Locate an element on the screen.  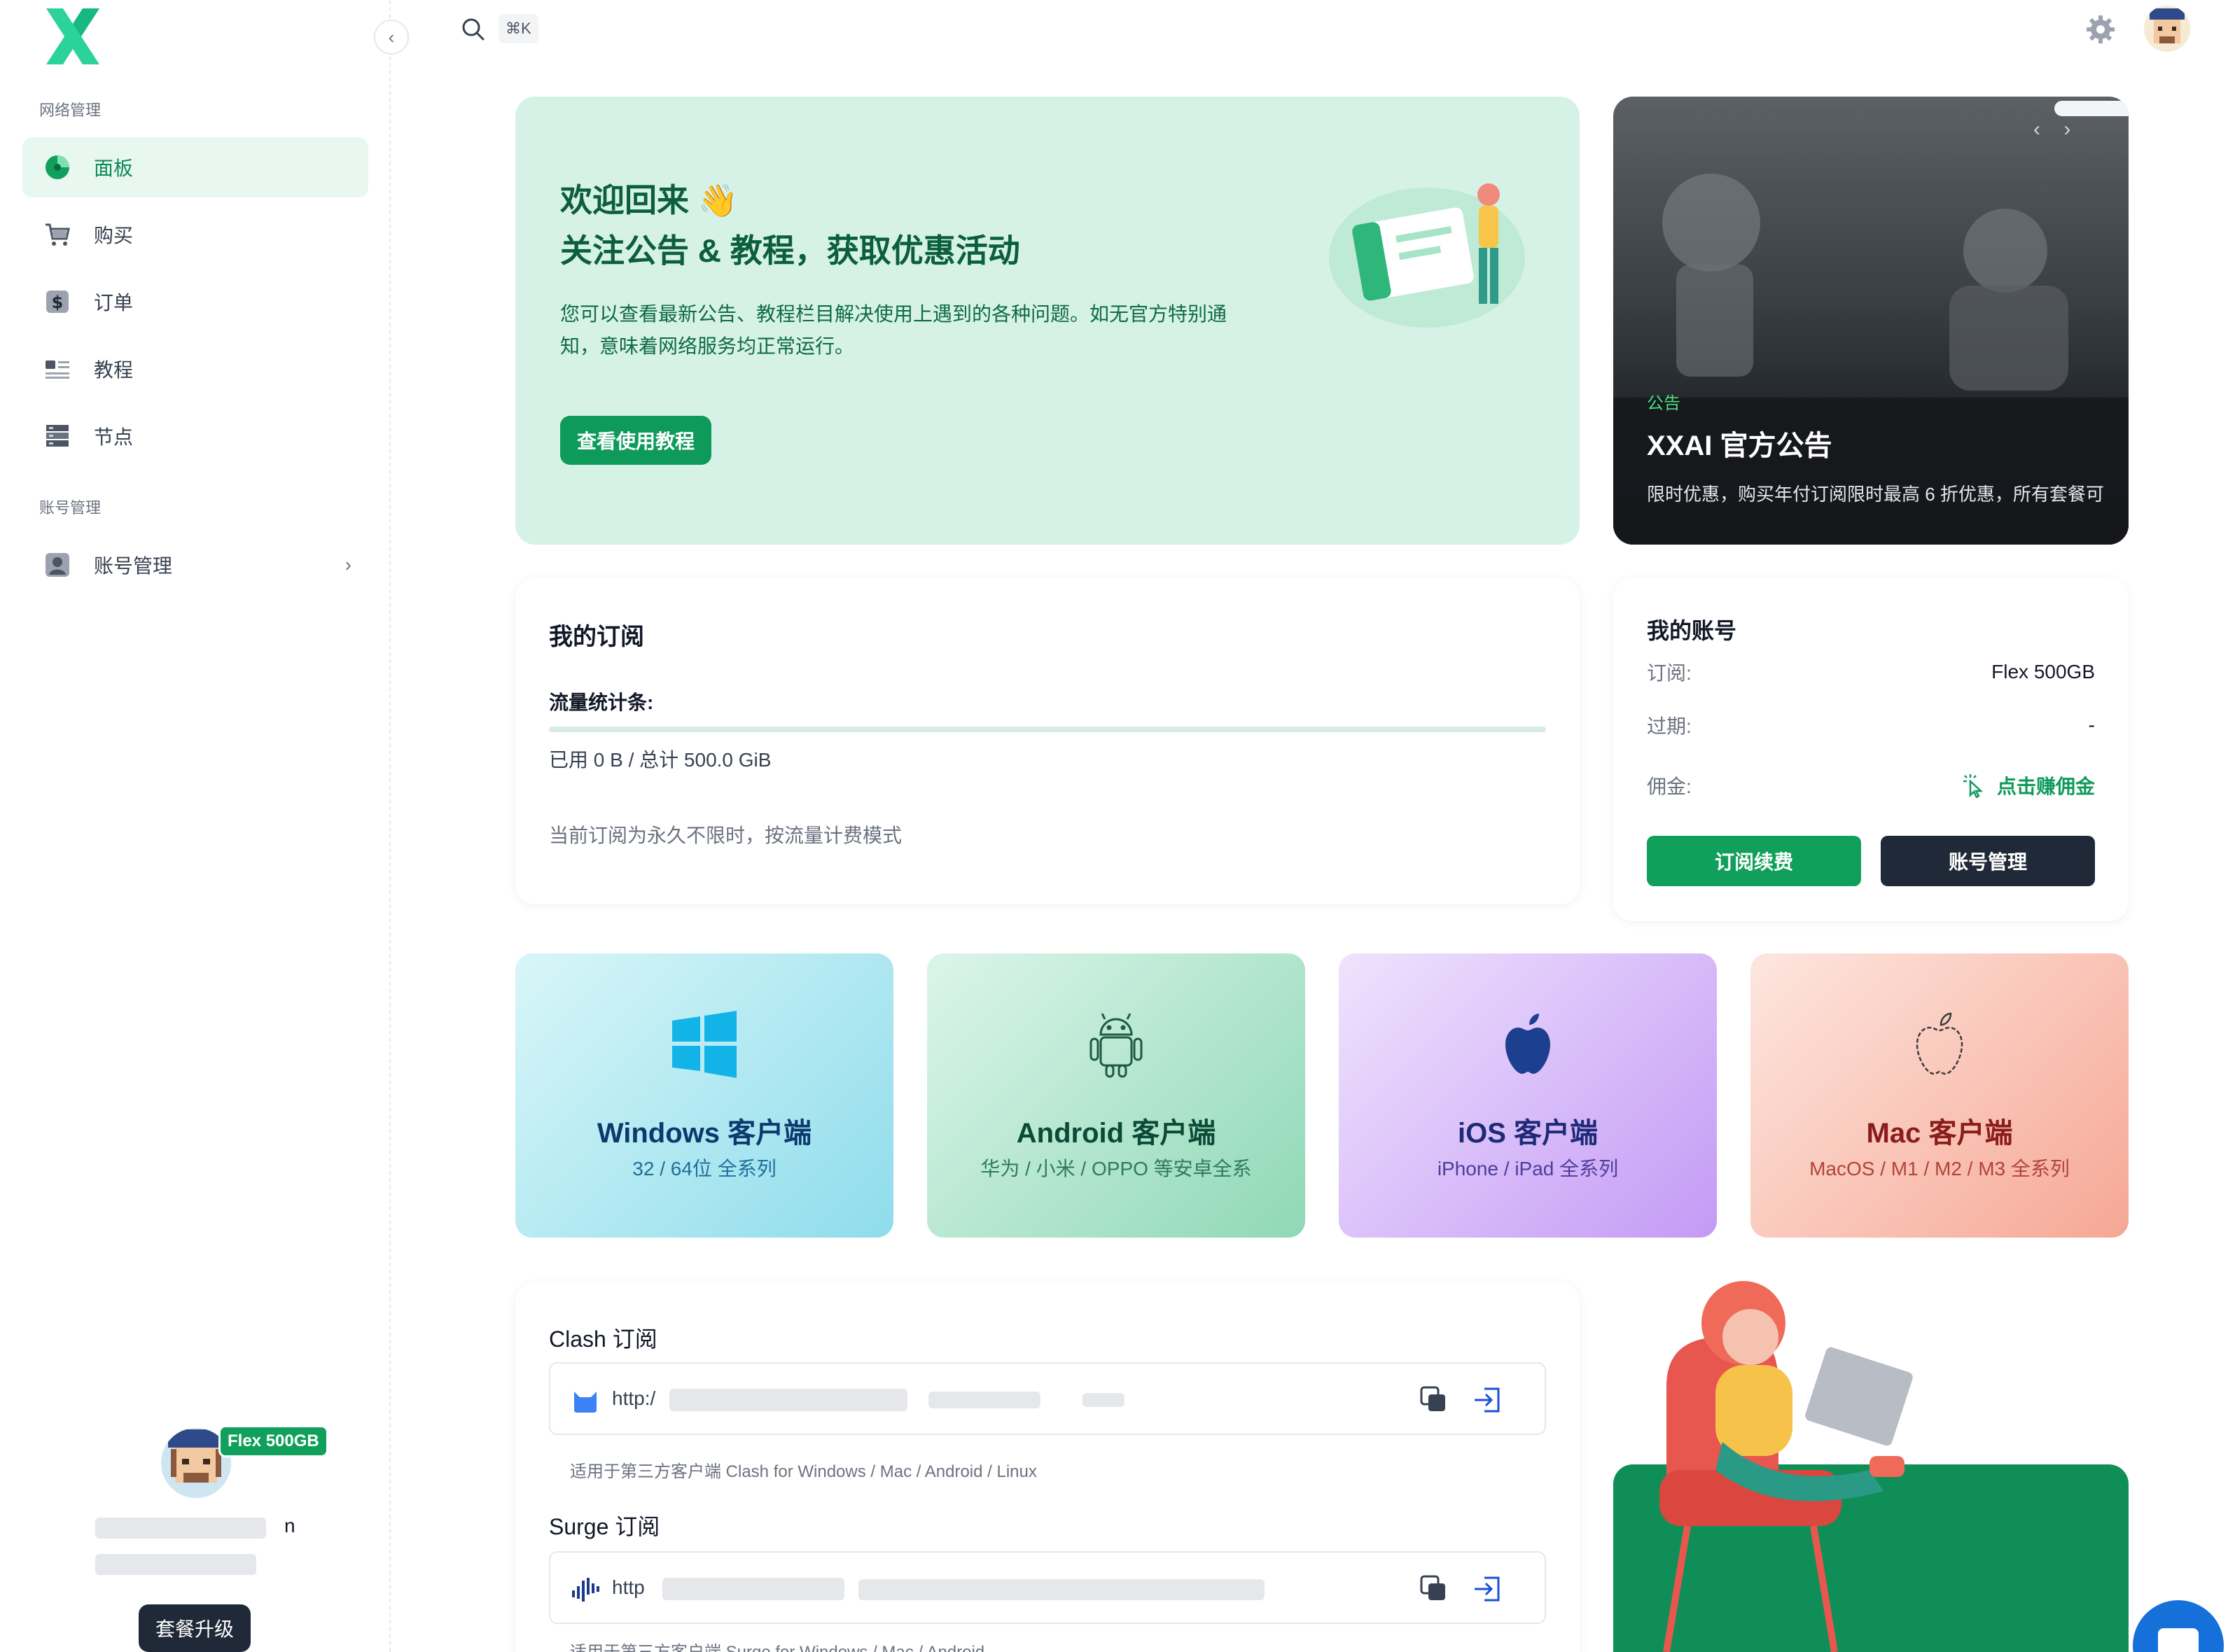
client-title: Windows 客户端 is located at coordinates (704, 1133).